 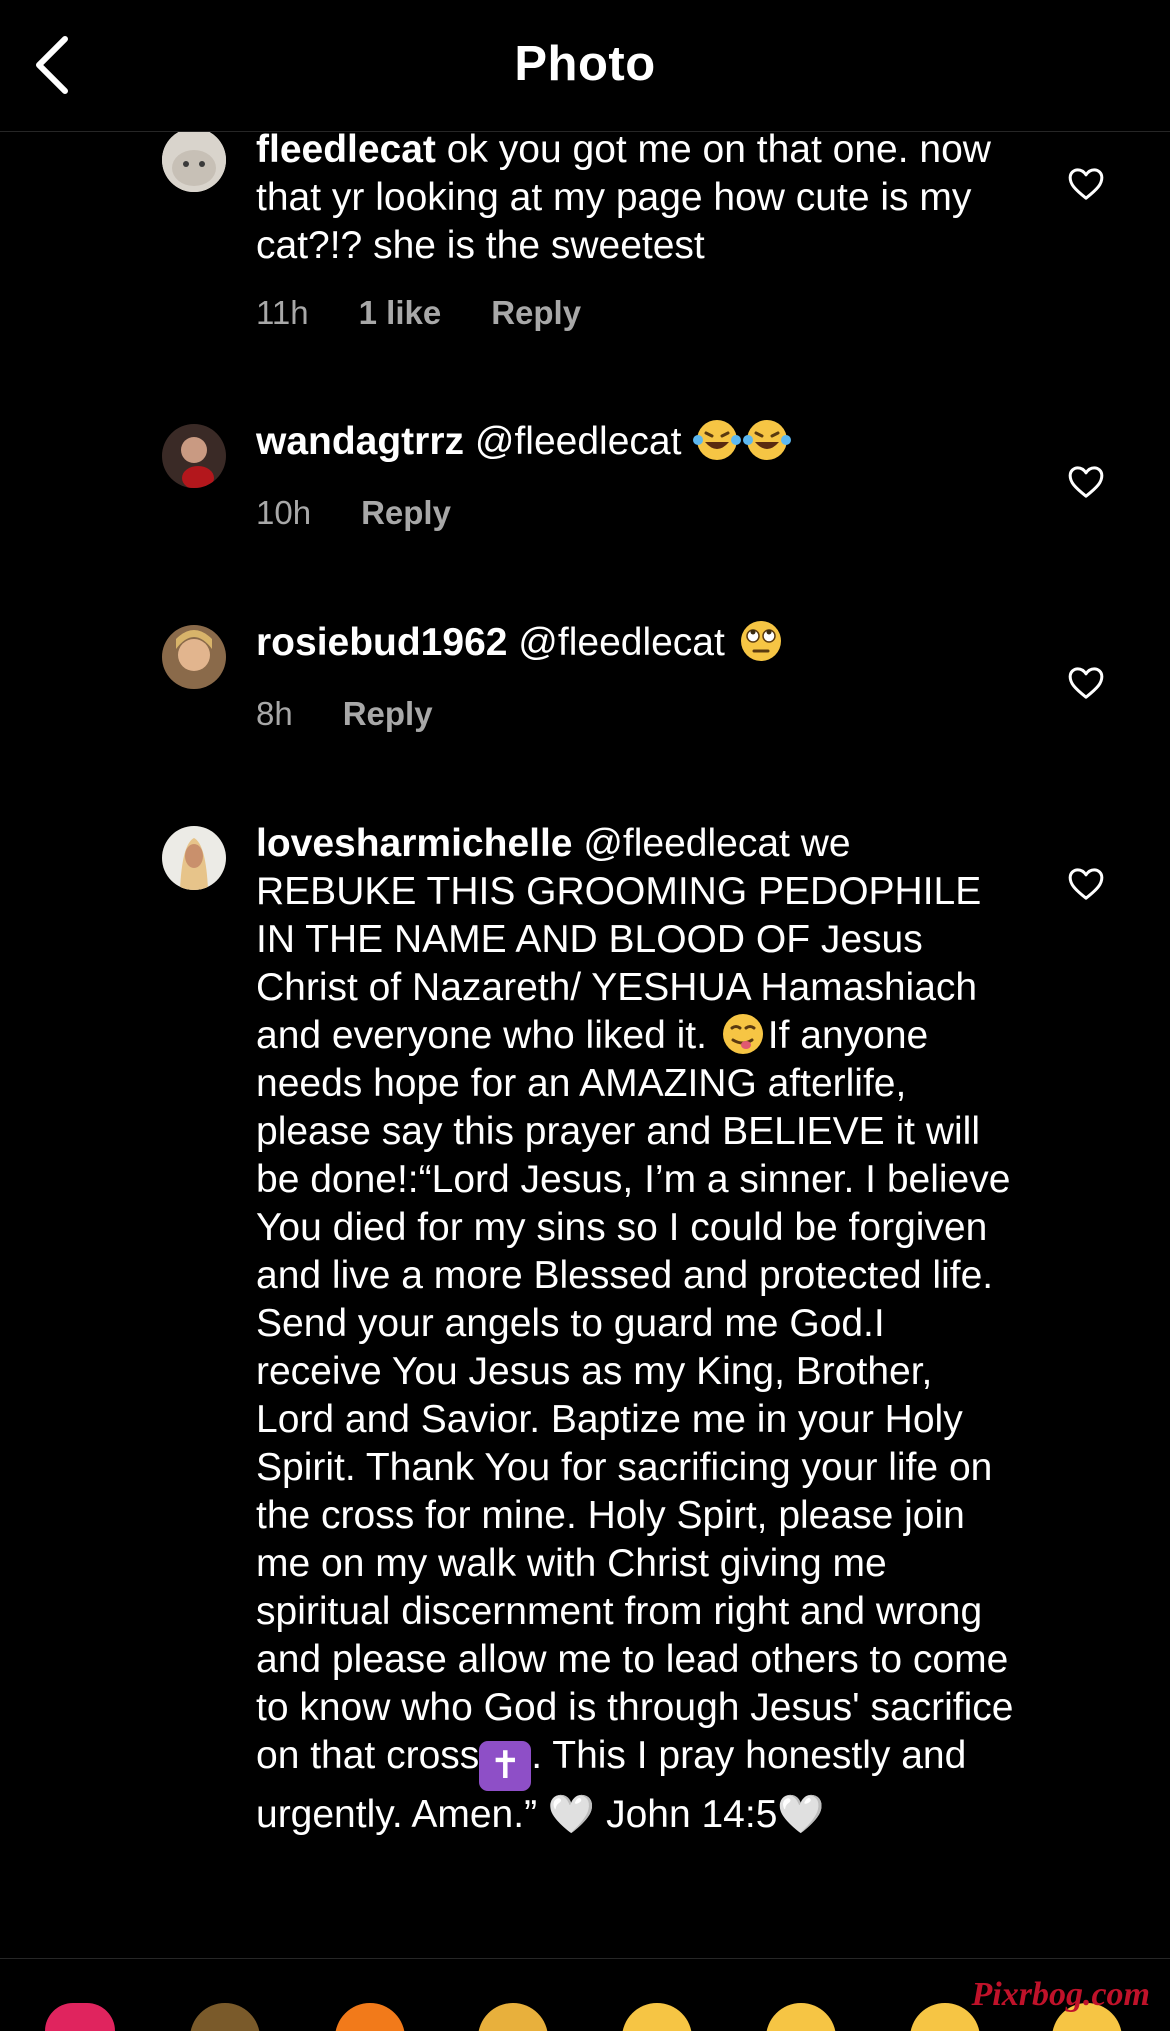 What do you see at coordinates (360, 441) in the screenshot?
I see `comment-username: wandagtrrz` at bounding box center [360, 441].